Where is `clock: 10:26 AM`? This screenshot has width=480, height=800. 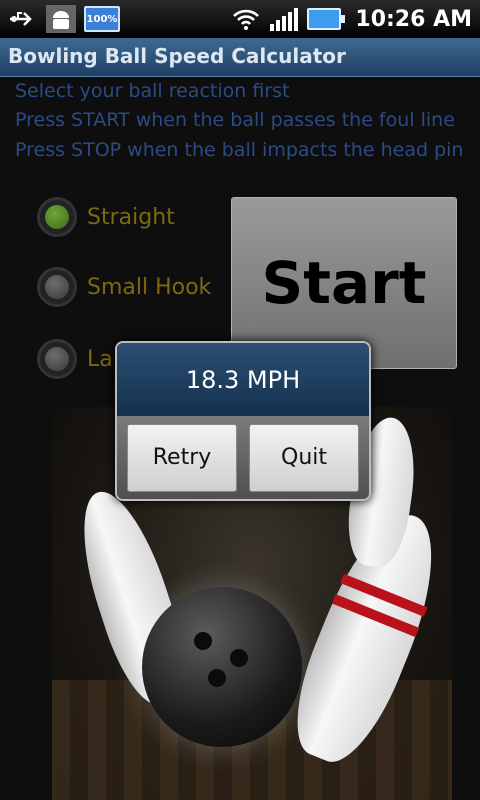 clock: 10:26 AM is located at coordinates (413, 19).